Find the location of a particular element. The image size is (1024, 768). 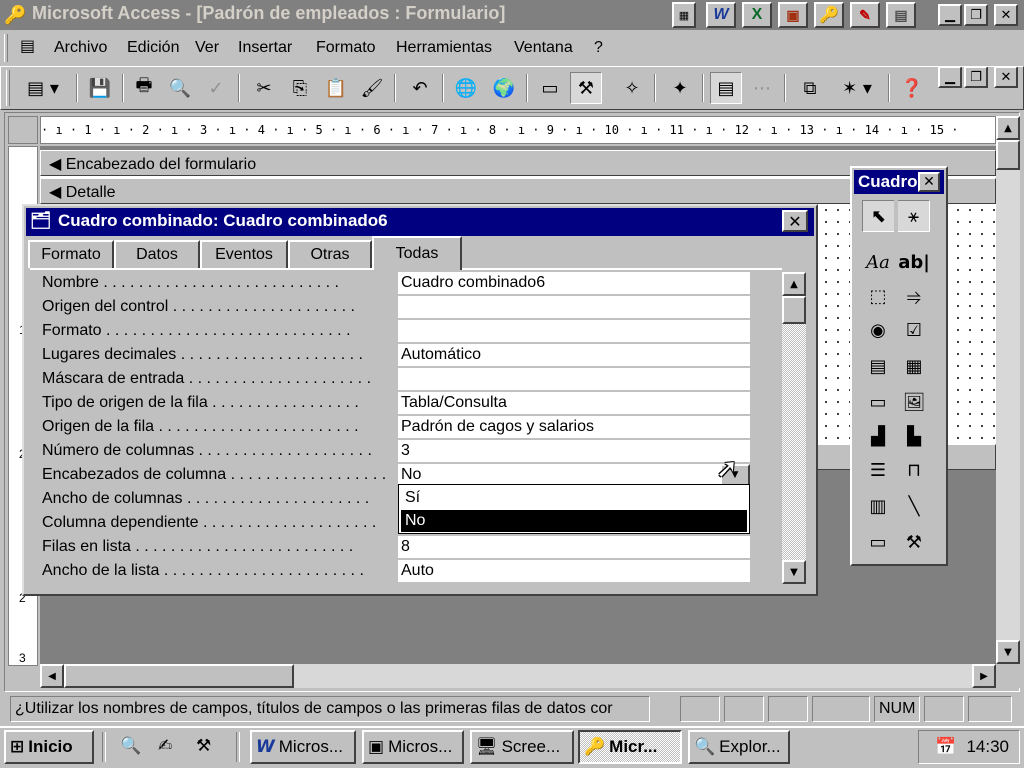

access-icon: 🔑 is located at coordinates (829, 15).